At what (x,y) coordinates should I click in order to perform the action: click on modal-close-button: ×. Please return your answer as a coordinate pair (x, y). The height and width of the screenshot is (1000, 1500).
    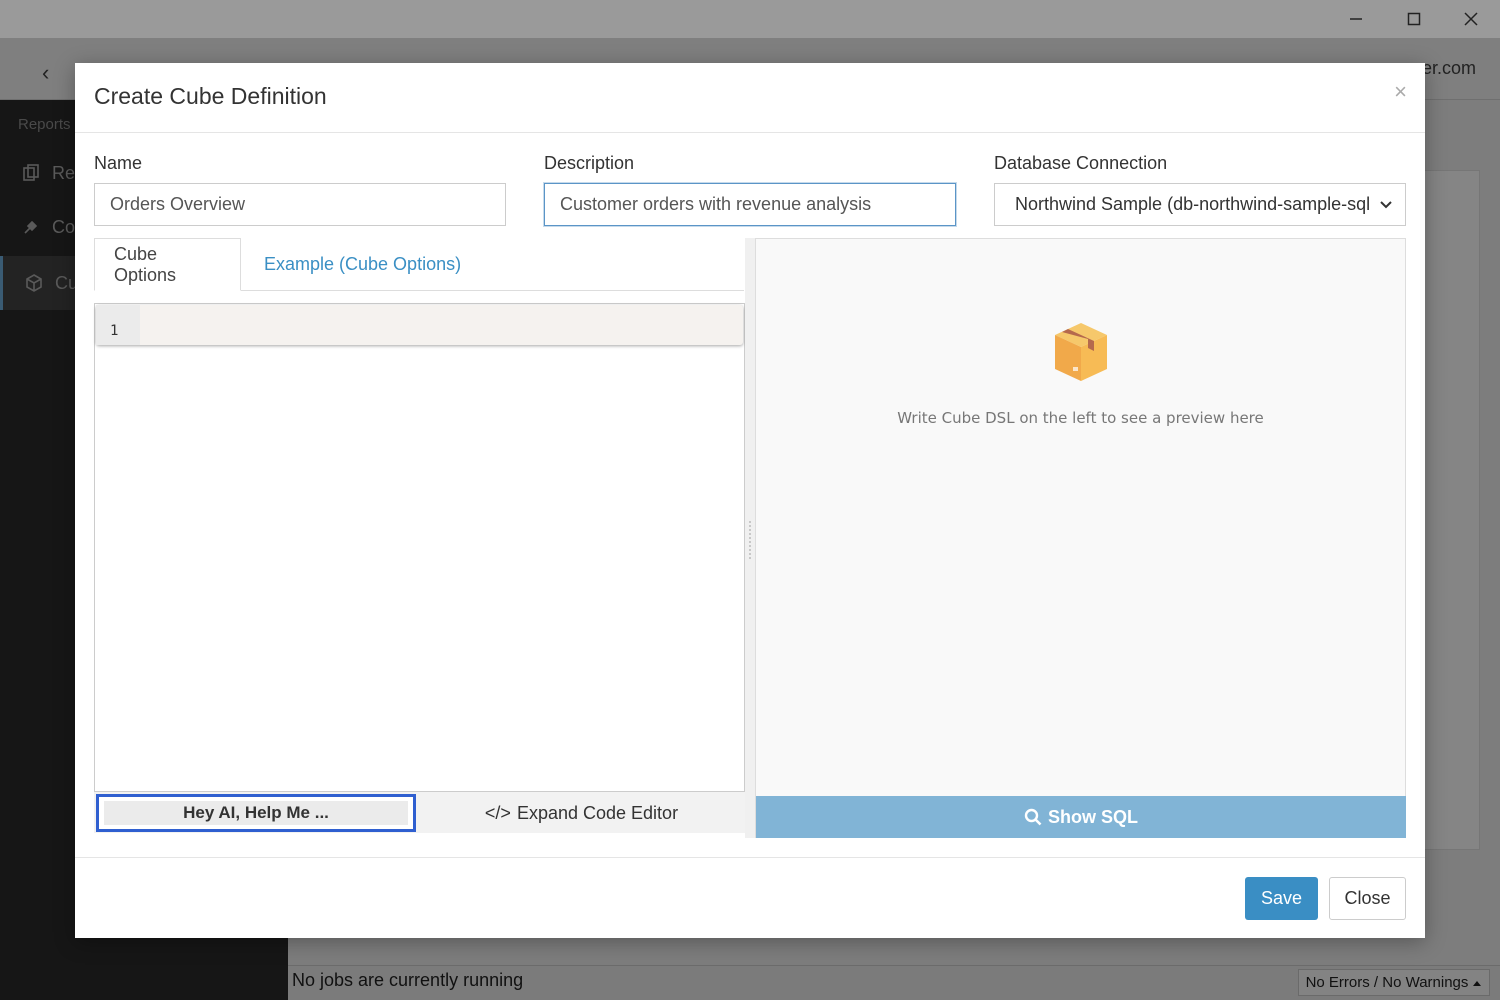
    Looking at the image, I should click on (1400, 92).